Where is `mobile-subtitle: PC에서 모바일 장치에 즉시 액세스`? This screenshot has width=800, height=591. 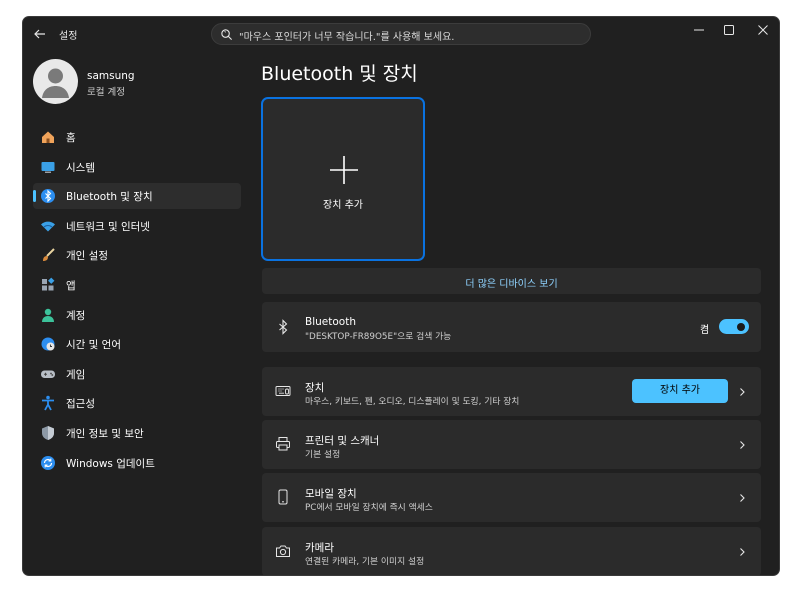
mobile-subtitle: PC에서 모바일 장치에 즉시 액세스 is located at coordinates (369, 508).